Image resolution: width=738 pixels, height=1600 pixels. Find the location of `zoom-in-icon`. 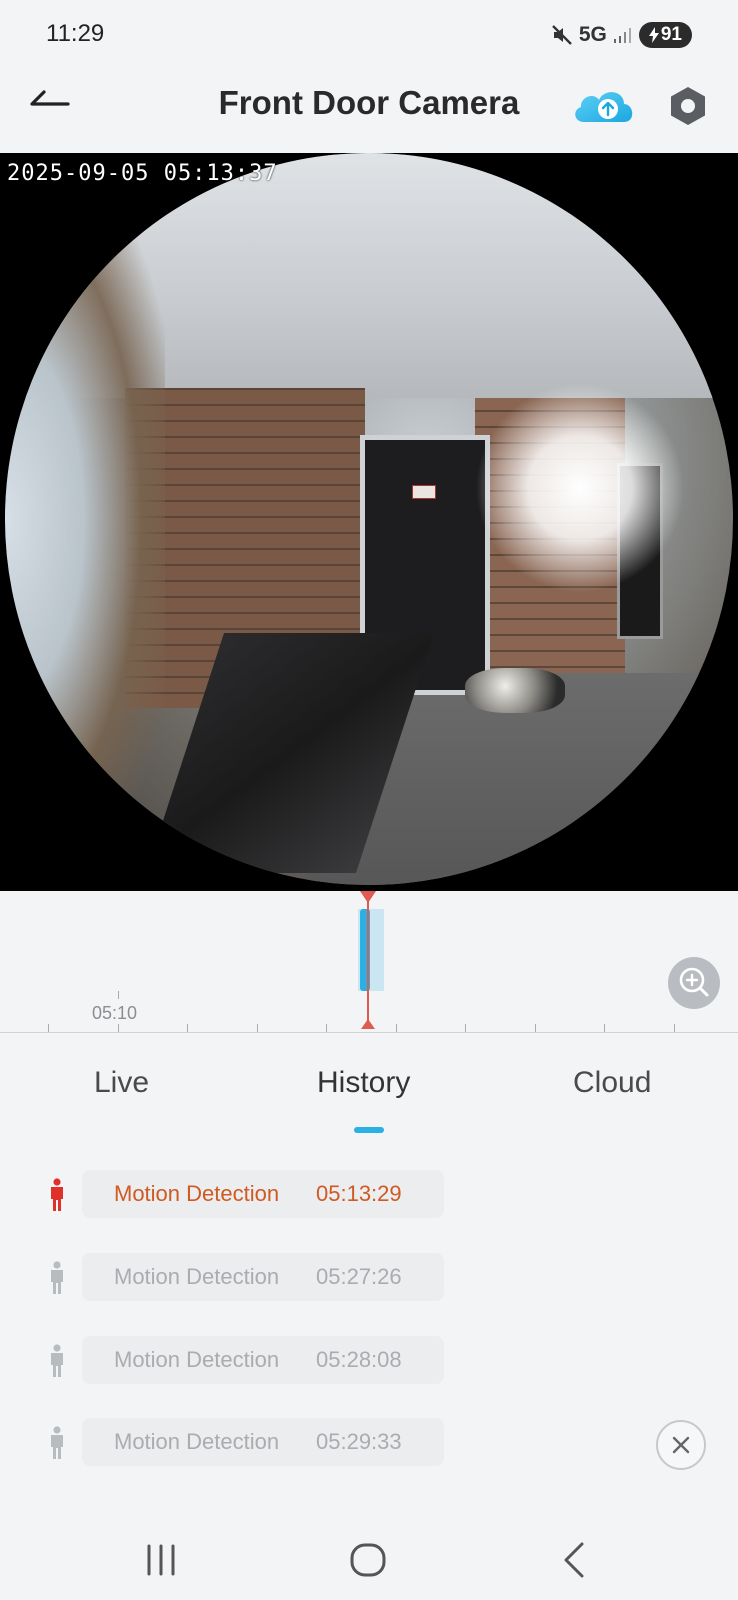

zoom-in-icon is located at coordinates (694, 982).